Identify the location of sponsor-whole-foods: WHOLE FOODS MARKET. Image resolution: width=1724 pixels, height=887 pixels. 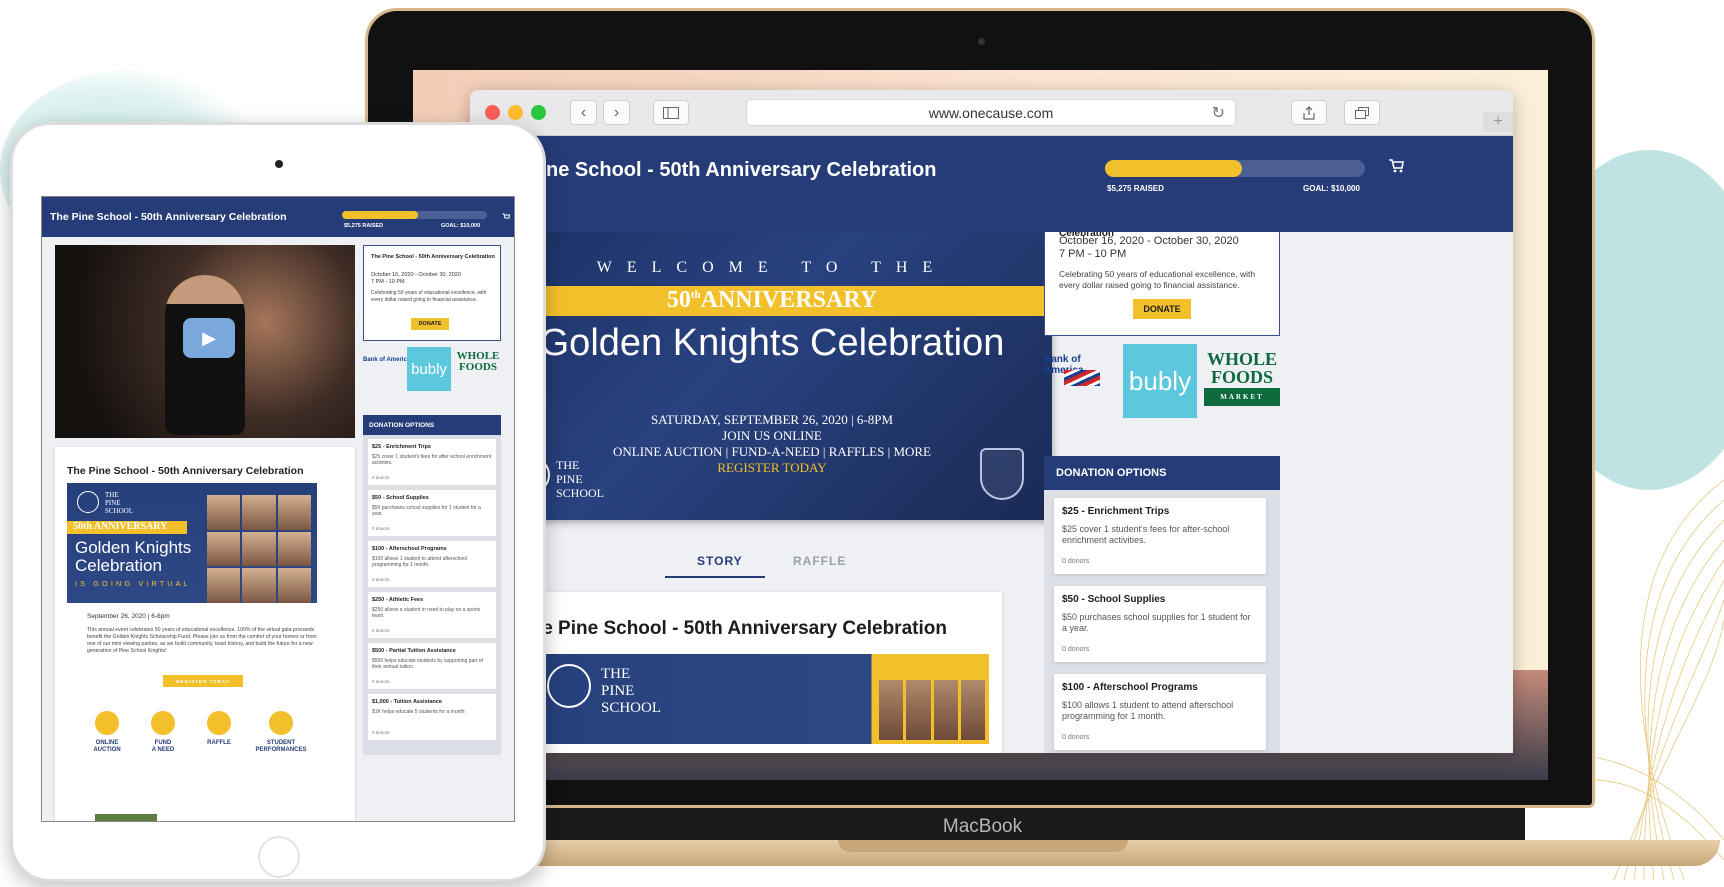
(1242, 381).